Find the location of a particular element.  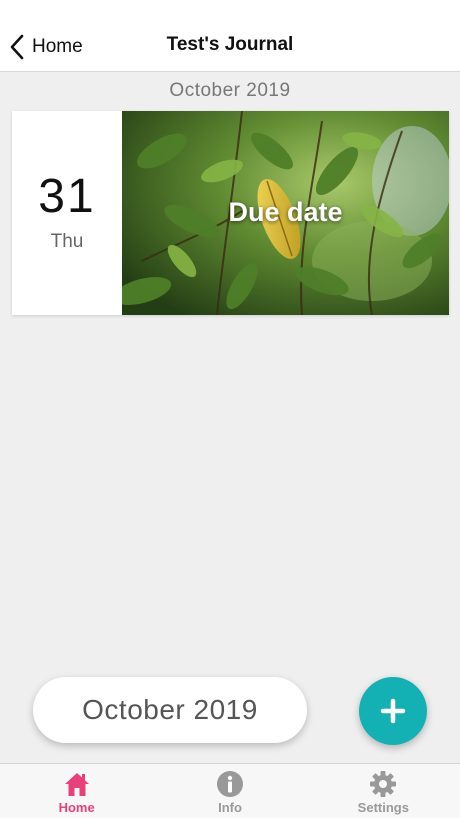

tab-settings: Settings is located at coordinates (383, 791).